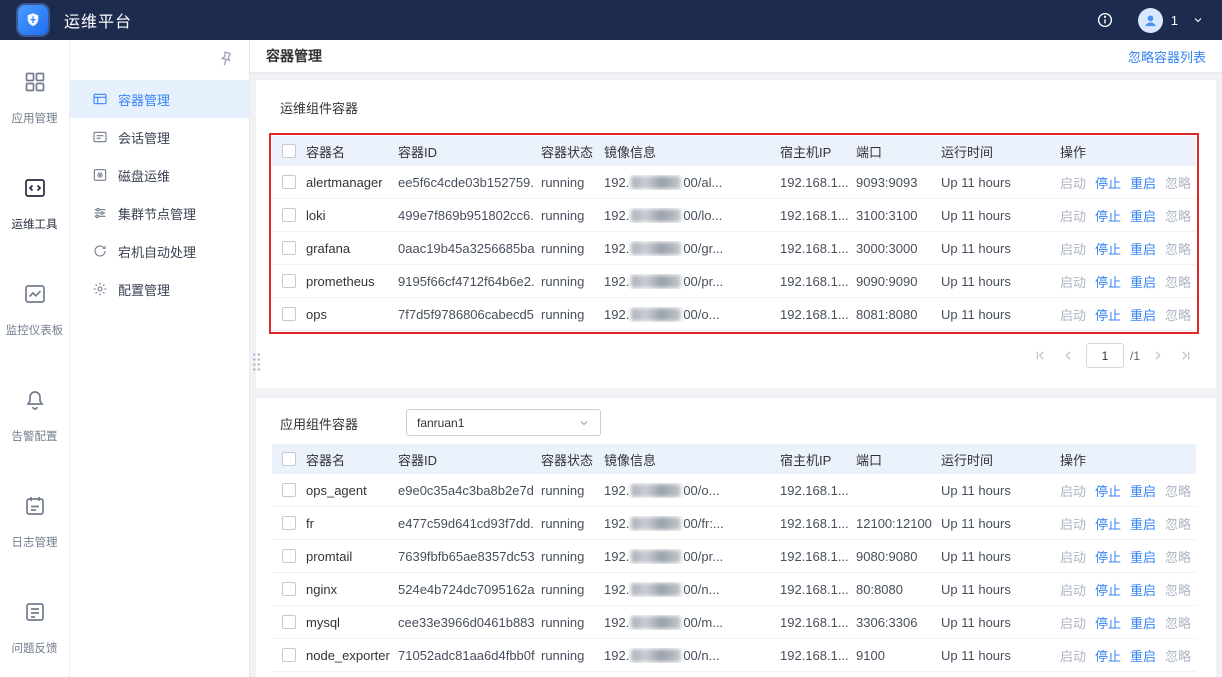  What do you see at coordinates (887, 314) in the screenshot?
I see `port-mapping: 8081:8080` at bounding box center [887, 314].